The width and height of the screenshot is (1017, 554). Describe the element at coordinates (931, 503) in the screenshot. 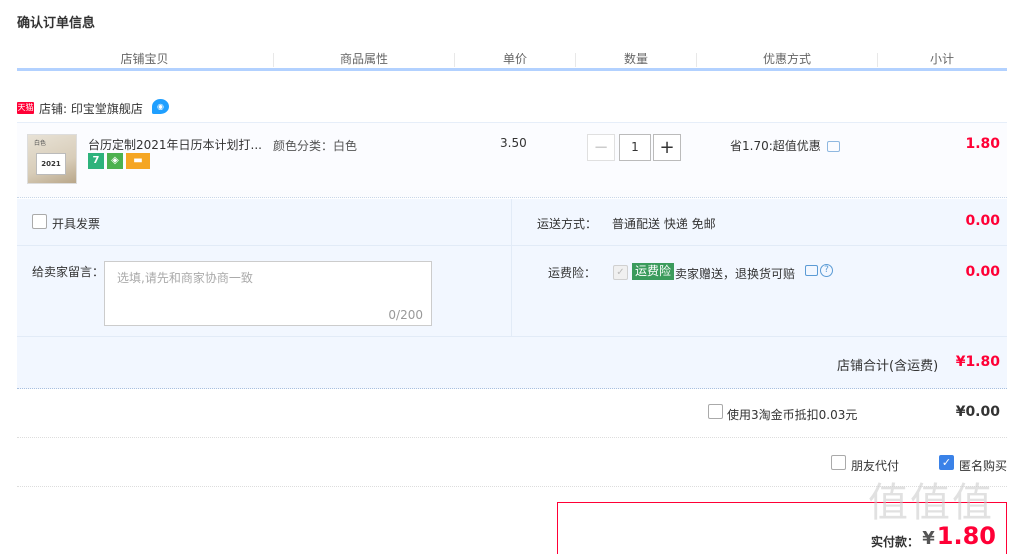

I see `watermark-logo: 值值值` at that location.